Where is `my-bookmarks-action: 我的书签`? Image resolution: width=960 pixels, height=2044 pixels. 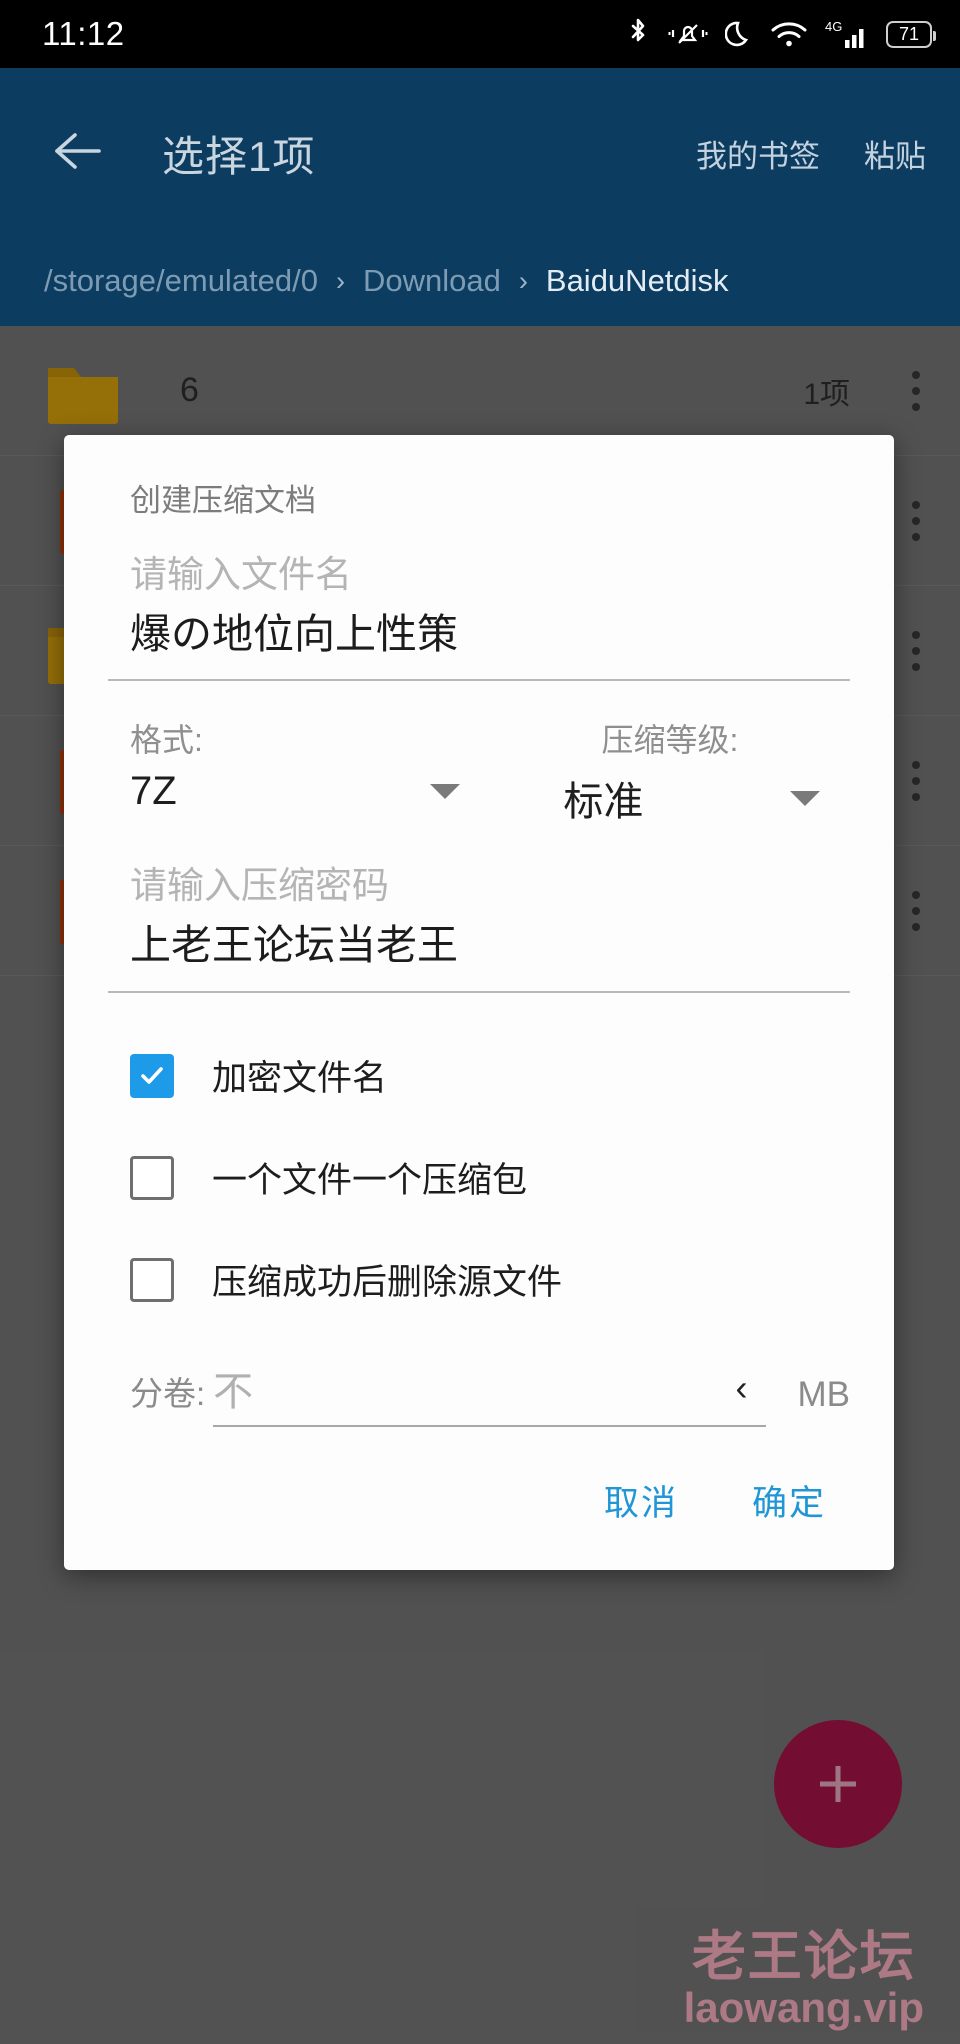 my-bookmarks-action: 我的书签 is located at coordinates (758, 153).